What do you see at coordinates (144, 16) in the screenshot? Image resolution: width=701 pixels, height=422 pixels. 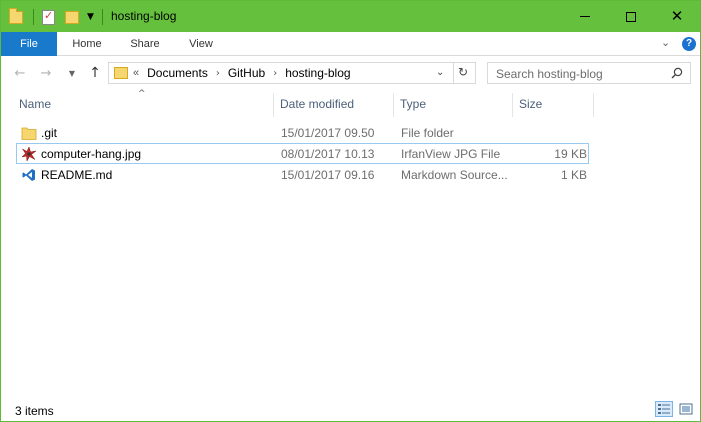 I see `window-title: hosting-blog` at bounding box center [144, 16].